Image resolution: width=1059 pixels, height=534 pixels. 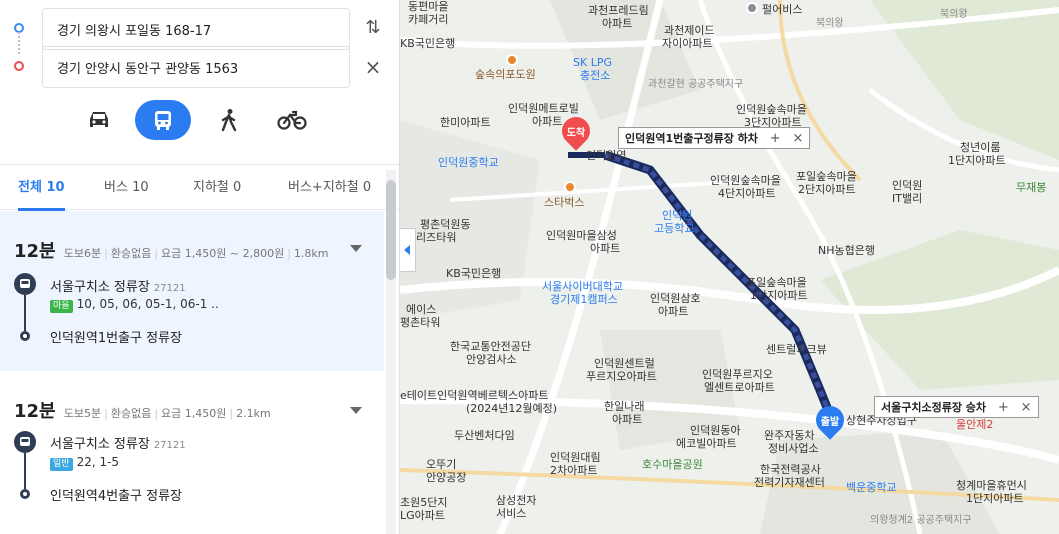 What do you see at coordinates (484, 435) in the screenshot?
I see `map-label: 두산벤처다임` at bounding box center [484, 435].